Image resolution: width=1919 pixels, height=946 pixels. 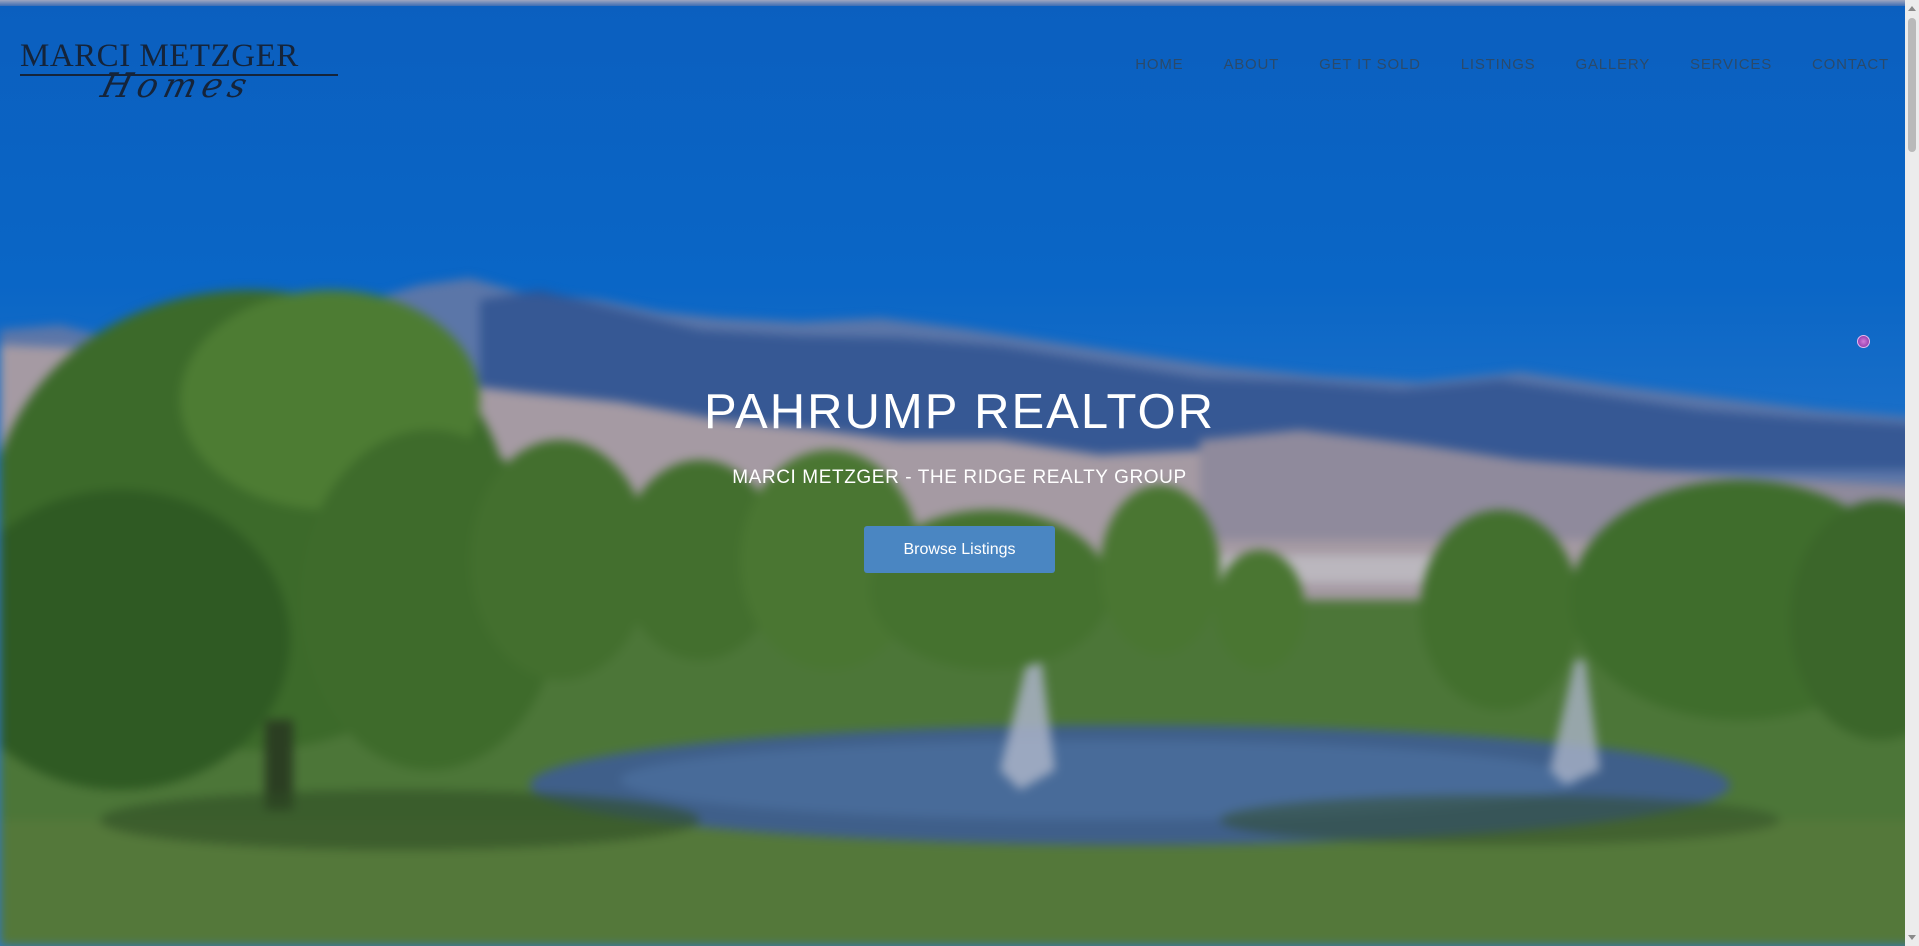 What do you see at coordinates (959, 477) in the screenshot?
I see `hero-subtitle: MARCI METZGER - THE RIDGE REALTY GROUP` at bounding box center [959, 477].